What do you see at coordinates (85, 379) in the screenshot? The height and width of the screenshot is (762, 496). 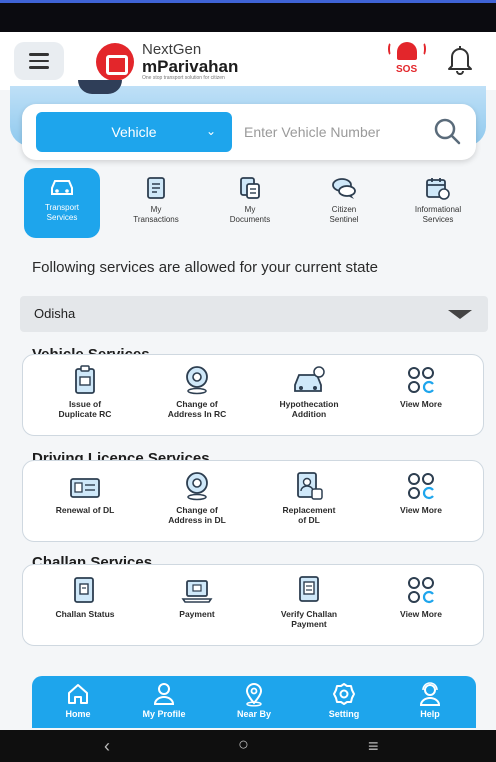 I see `clipboard-icon` at bounding box center [85, 379].